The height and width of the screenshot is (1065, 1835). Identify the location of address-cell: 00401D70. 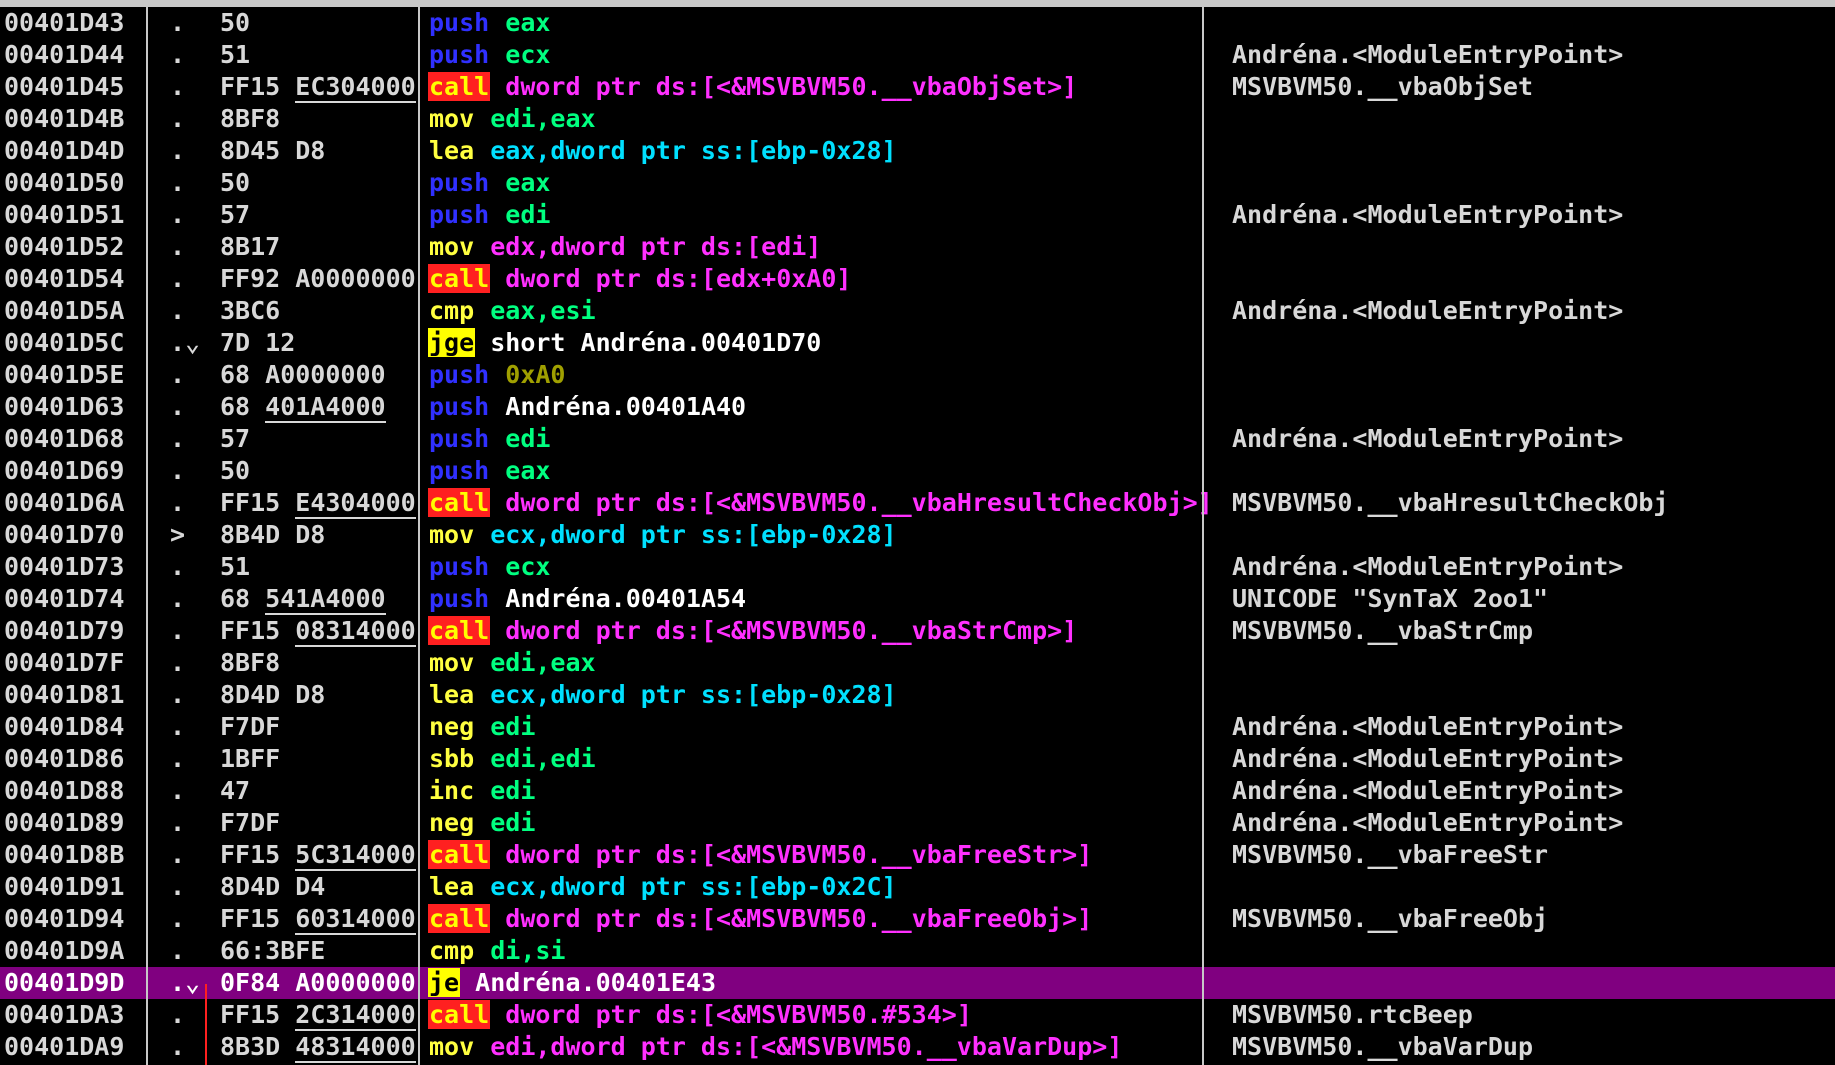
(74, 535).